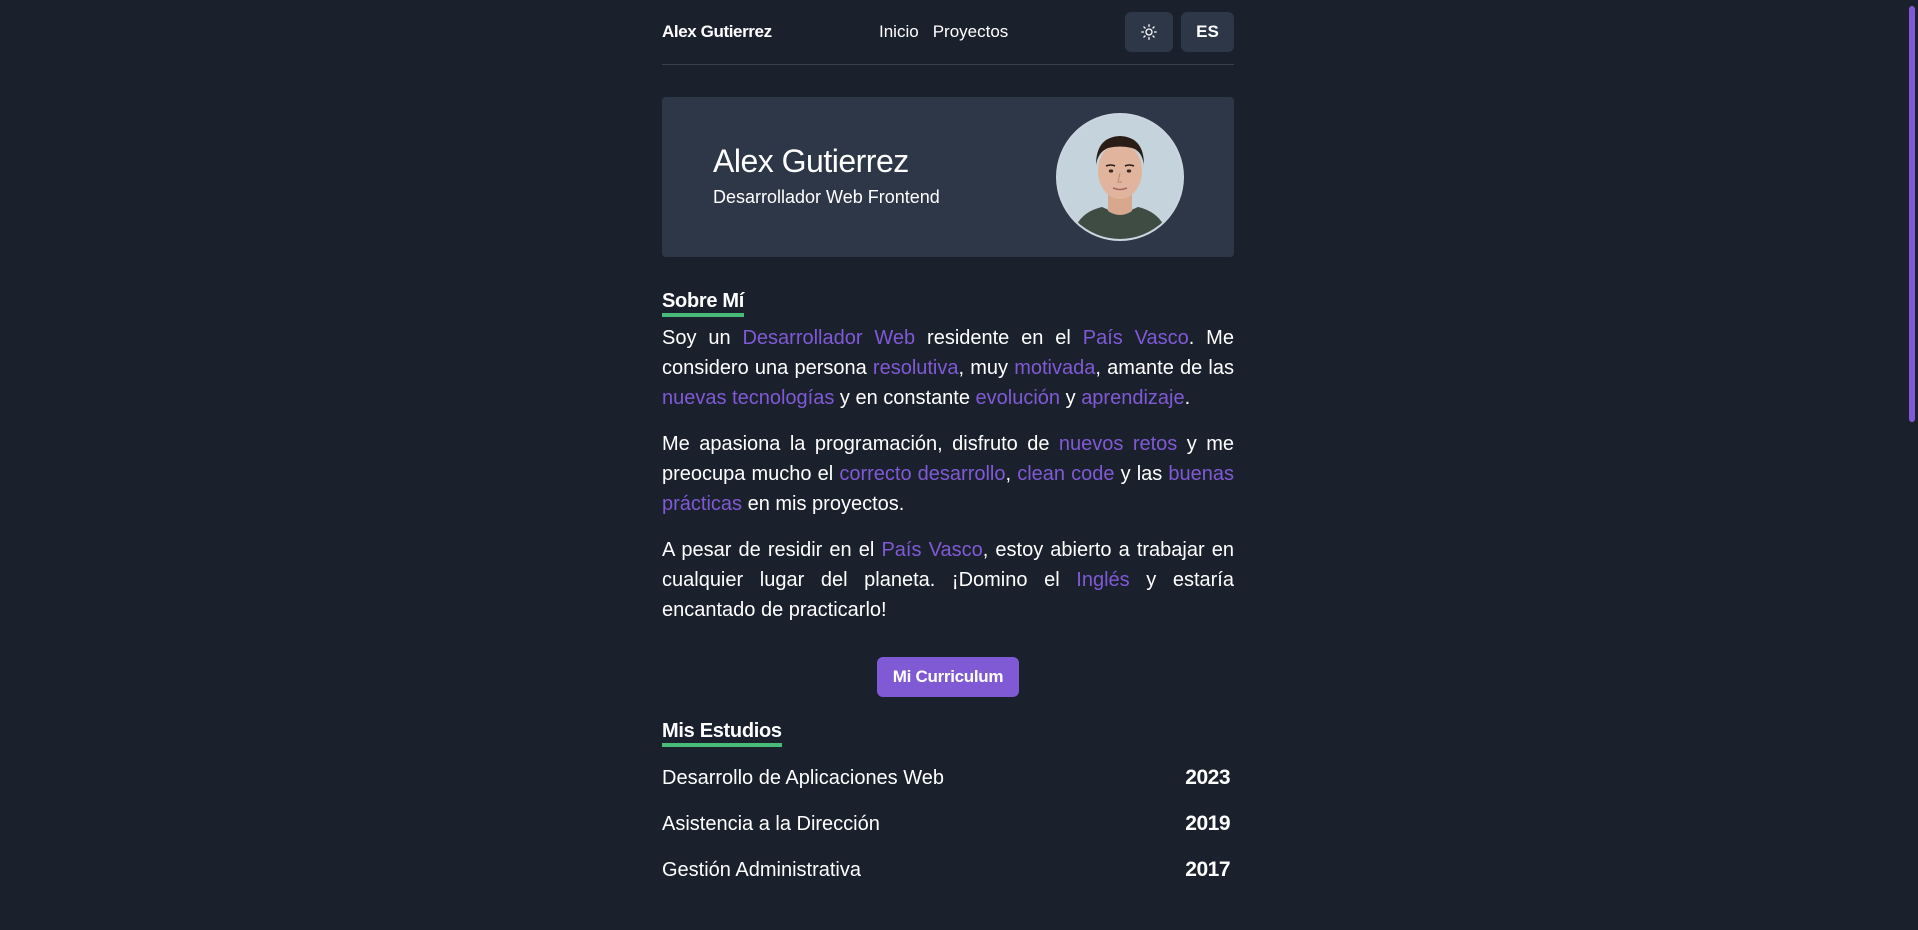 This screenshot has height=930, width=1918. I want to click on scrollbar, so click(1911, 465).